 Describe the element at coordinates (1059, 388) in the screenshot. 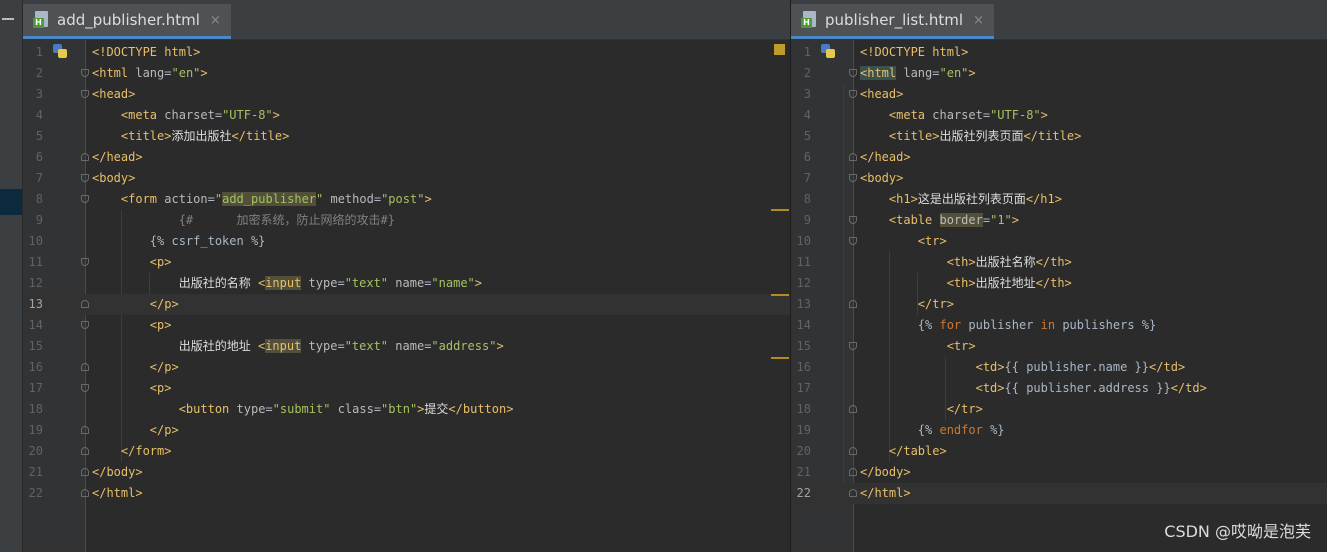

I see `code-line: 17 <td>{{ publisher.address }}</td>` at that location.